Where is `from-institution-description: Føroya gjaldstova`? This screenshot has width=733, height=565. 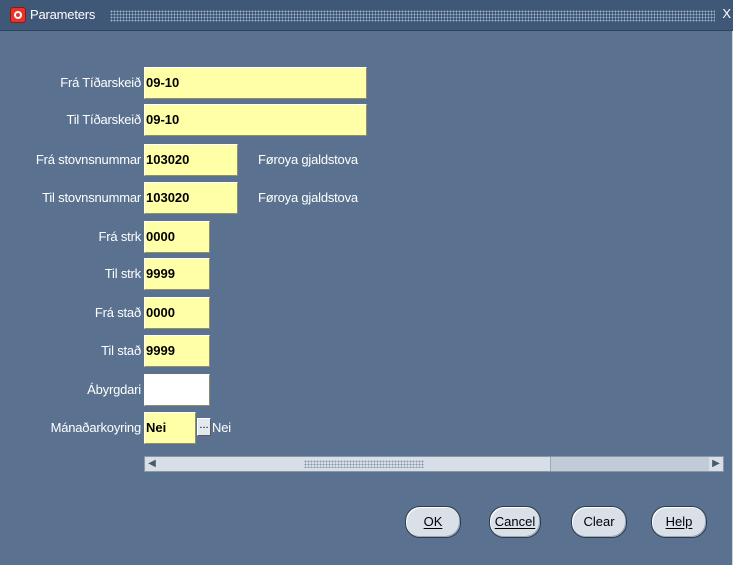 from-institution-description: Føroya gjaldstova is located at coordinates (308, 159).